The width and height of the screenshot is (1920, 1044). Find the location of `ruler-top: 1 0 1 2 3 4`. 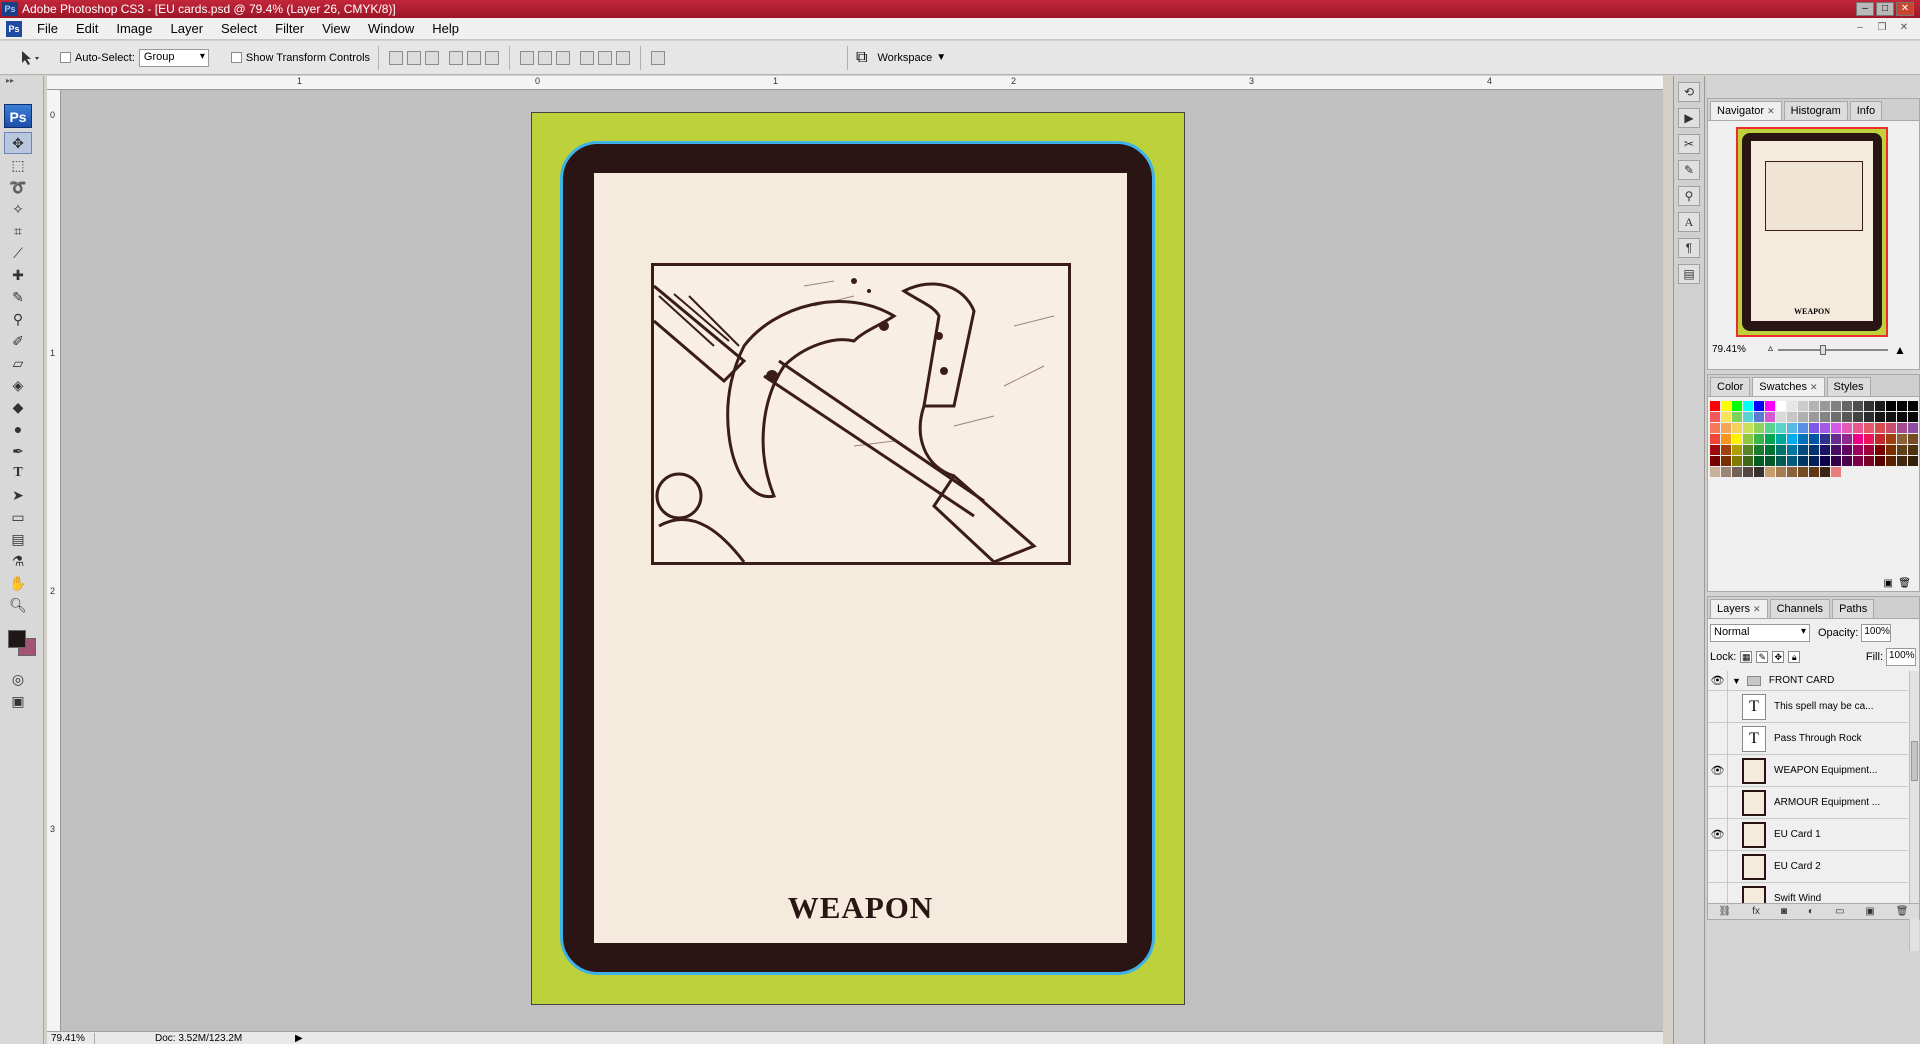

ruler-top: 1 0 1 2 3 4 is located at coordinates (855, 83).